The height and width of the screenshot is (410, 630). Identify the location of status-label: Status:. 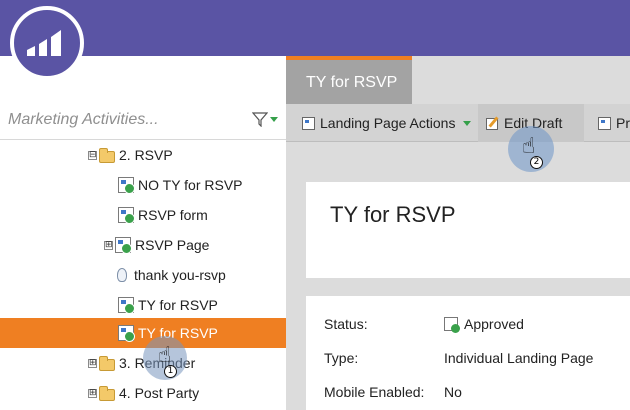
(346, 324).